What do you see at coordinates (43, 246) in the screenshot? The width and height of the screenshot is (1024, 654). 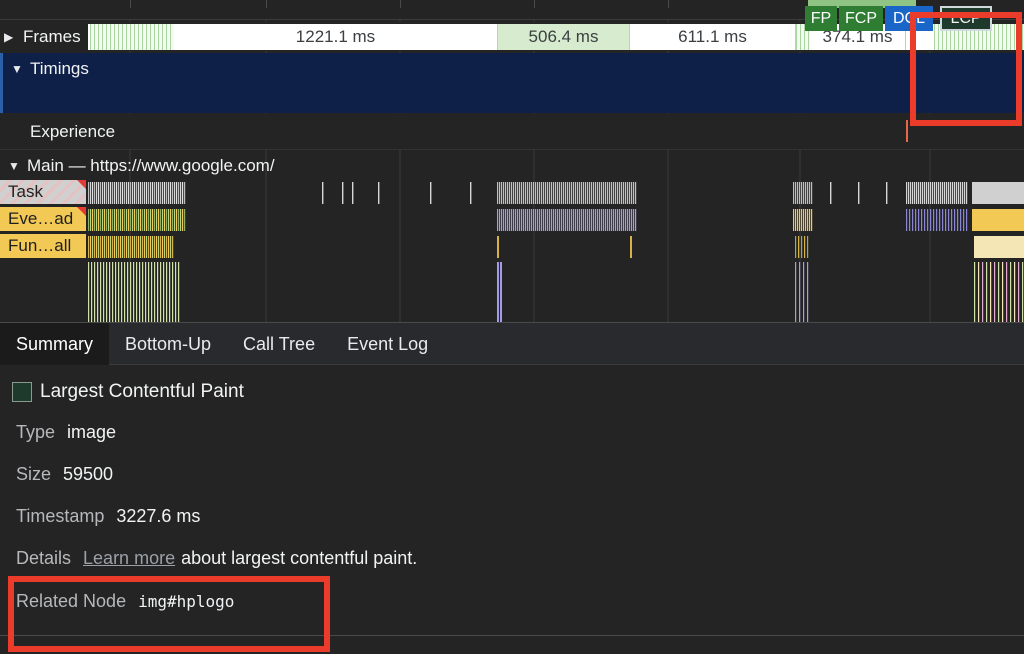 I see `function-track-label: Fun…all` at bounding box center [43, 246].